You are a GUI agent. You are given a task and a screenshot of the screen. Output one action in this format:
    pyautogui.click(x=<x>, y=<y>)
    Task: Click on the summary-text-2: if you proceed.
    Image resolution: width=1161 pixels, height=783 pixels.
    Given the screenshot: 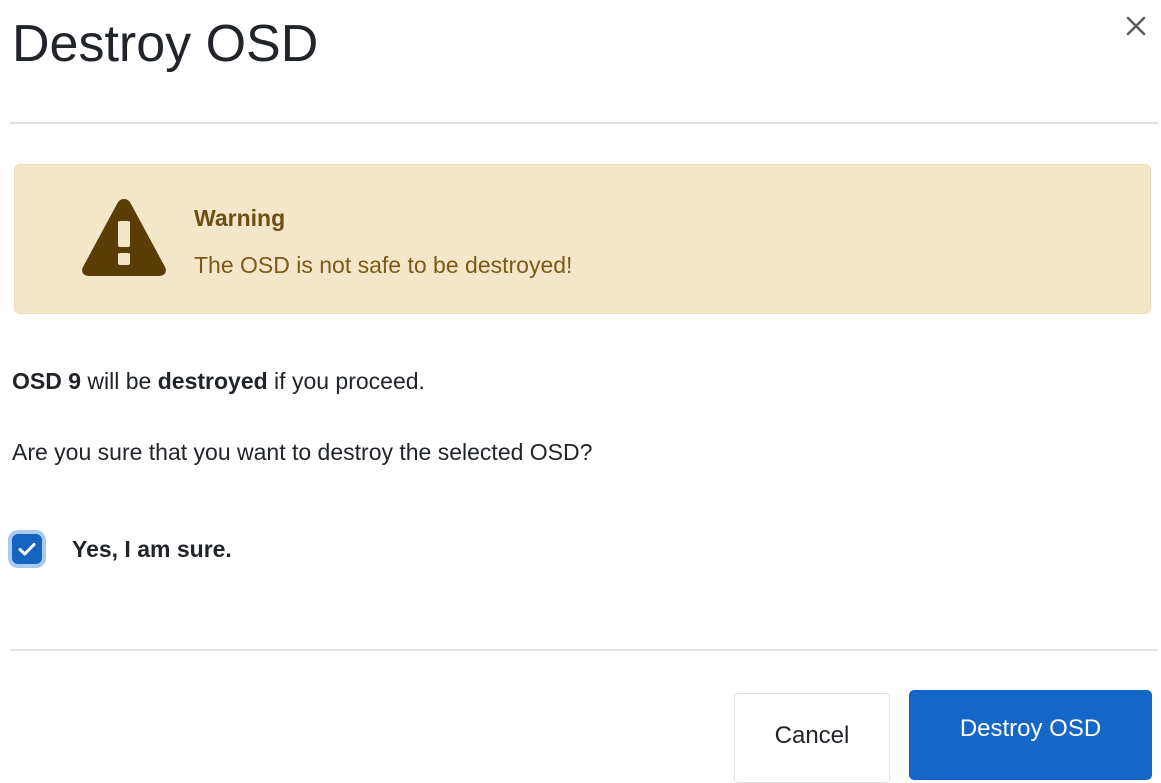 What is the action you would take?
    pyautogui.click(x=346, y=381)
    